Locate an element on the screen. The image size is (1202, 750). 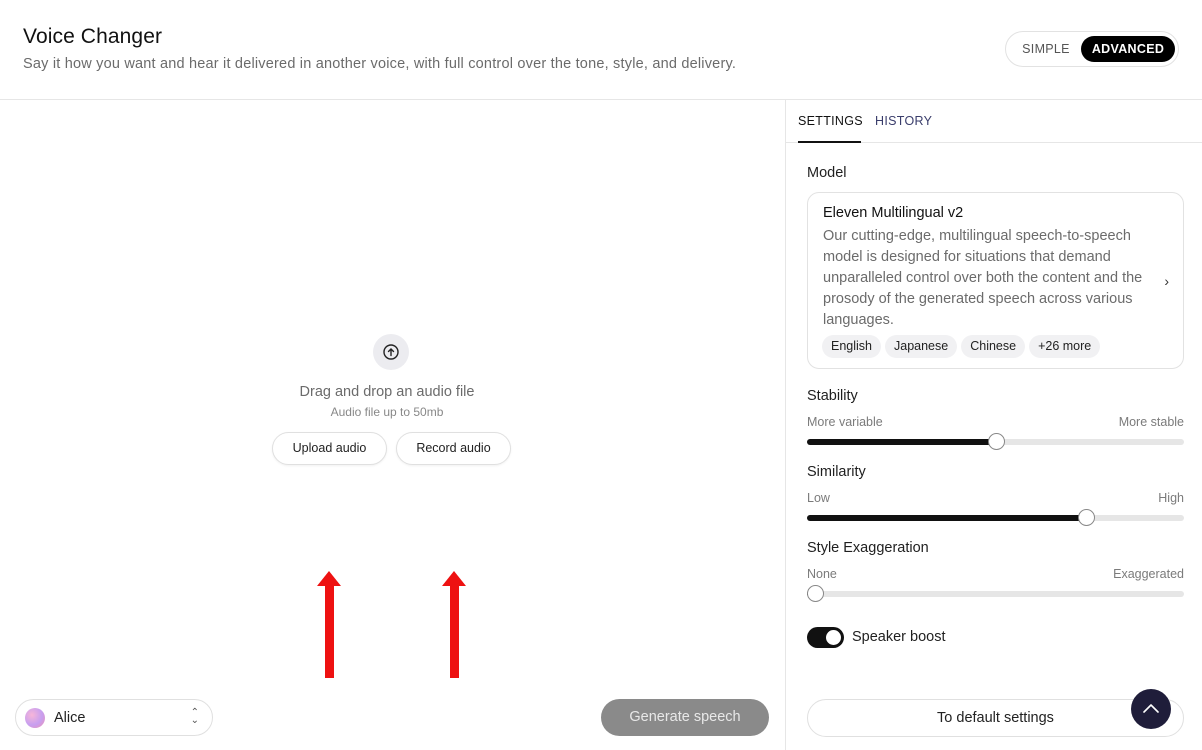
chevron-right-icon: › is located at coordinates (1166, 281).